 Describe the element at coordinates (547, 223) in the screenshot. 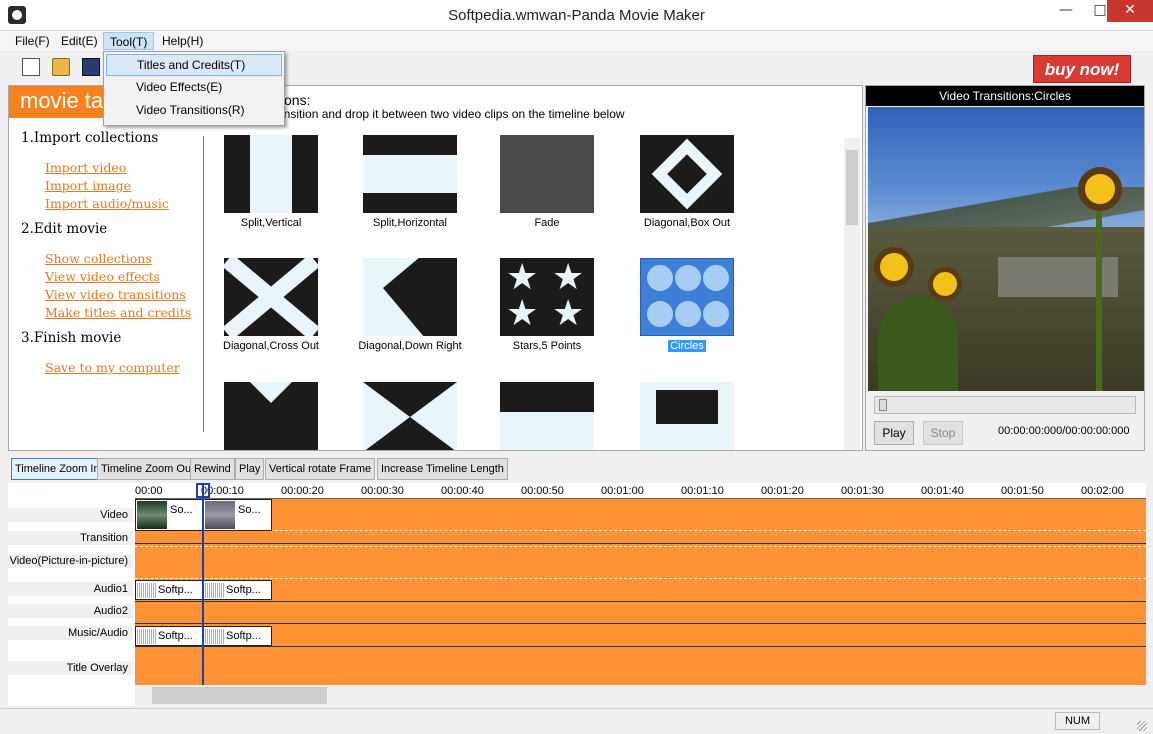

I see `transition-label: Fade` at that location.